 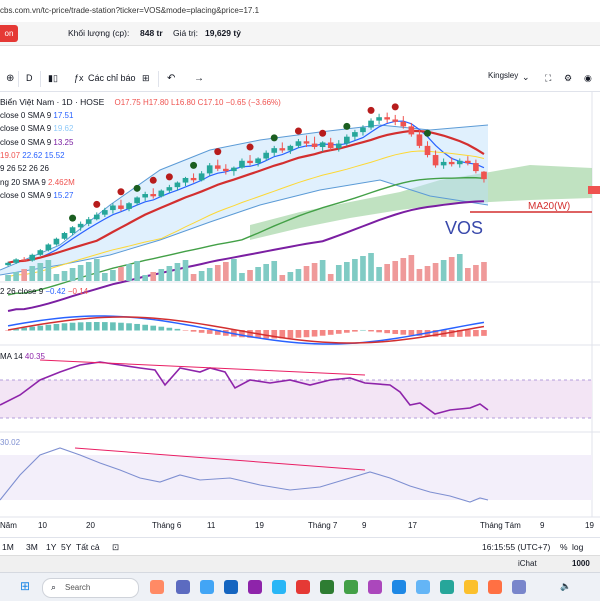 What do you see at coordinates (565, 586) in the screenshot?
I see `volume-icon: 🔈` at bounding box center [565, 586].